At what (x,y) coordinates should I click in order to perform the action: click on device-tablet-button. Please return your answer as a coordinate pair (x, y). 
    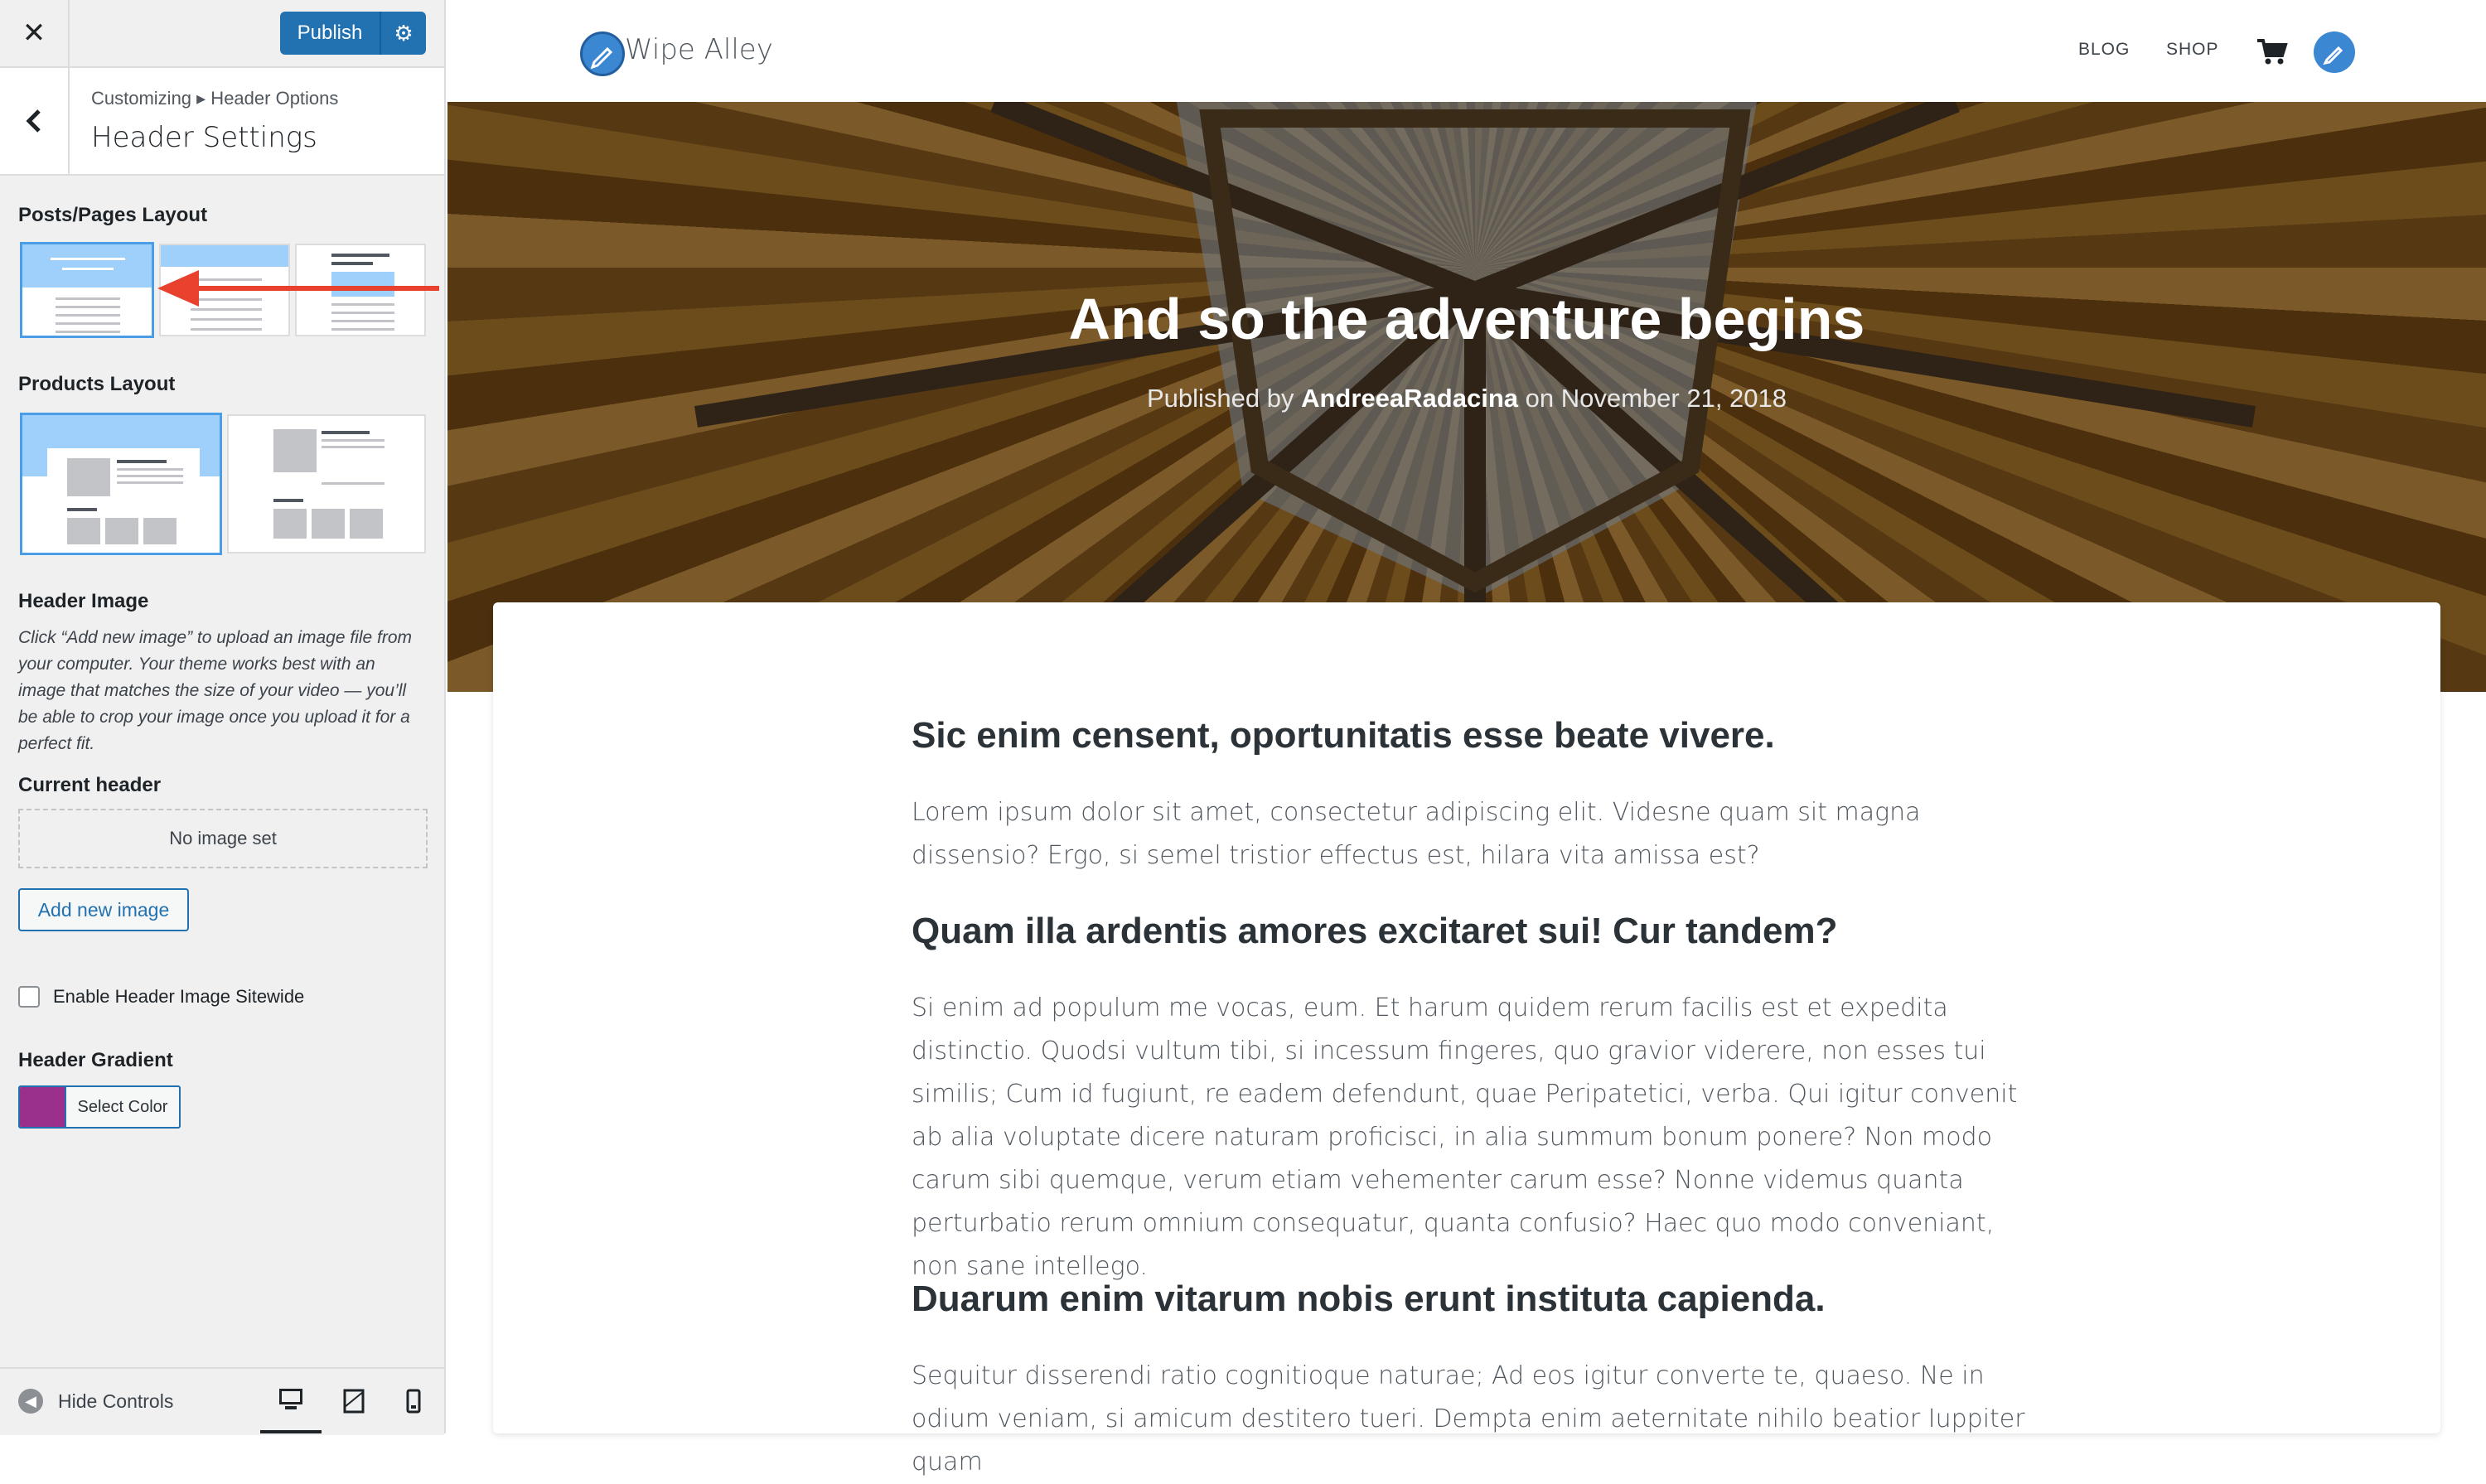
    Looking at the image, I should click on (354, 1401).